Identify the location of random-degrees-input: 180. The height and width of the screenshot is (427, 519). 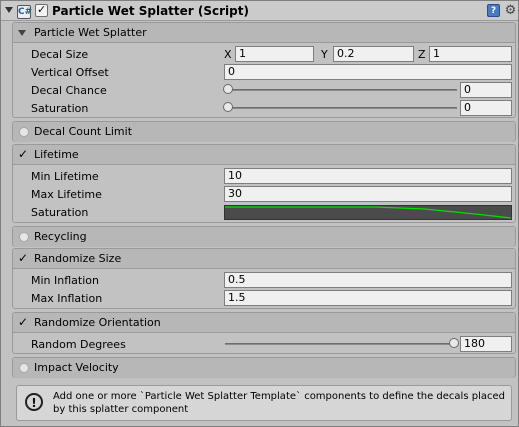
(486, 344).